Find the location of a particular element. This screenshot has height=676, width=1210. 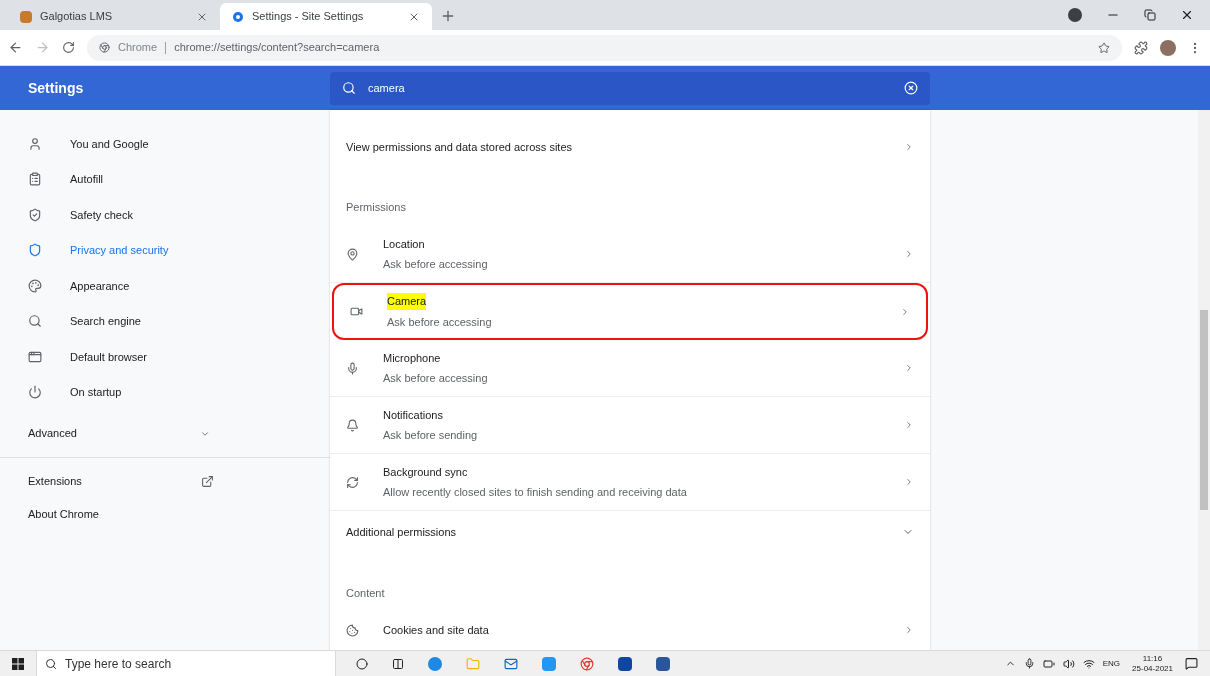

speaker-icon is located at coordinates (1068, 663).